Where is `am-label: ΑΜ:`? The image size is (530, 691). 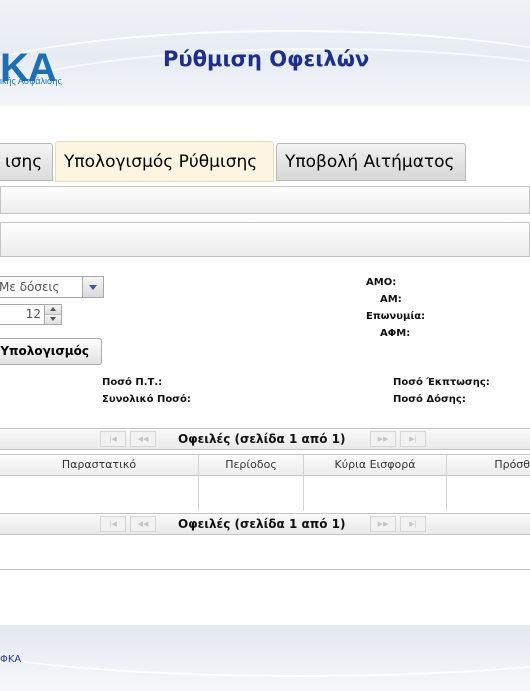
am-label: ΑΜ: is located at coordinates (391, 299).